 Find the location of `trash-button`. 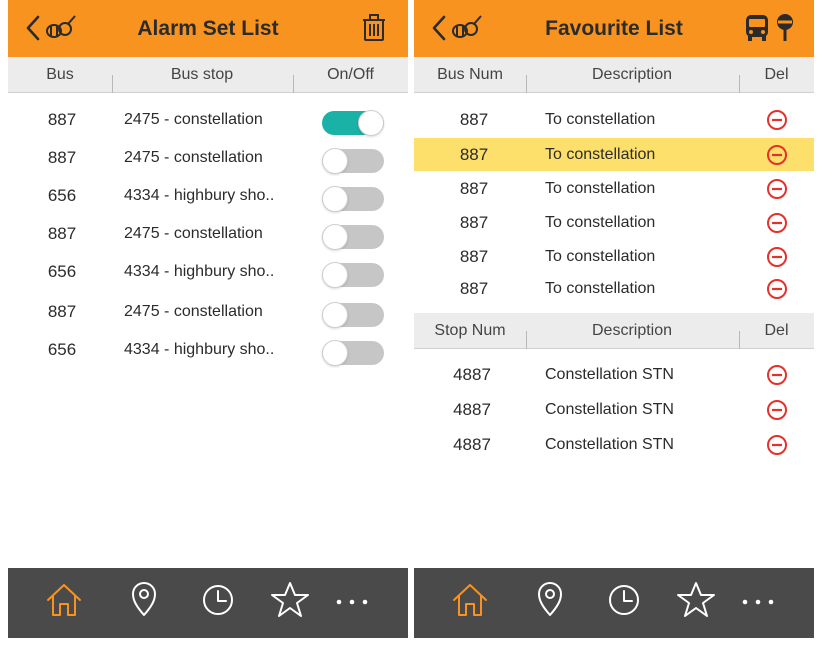

trash-button is located at coordinates (374, 30).